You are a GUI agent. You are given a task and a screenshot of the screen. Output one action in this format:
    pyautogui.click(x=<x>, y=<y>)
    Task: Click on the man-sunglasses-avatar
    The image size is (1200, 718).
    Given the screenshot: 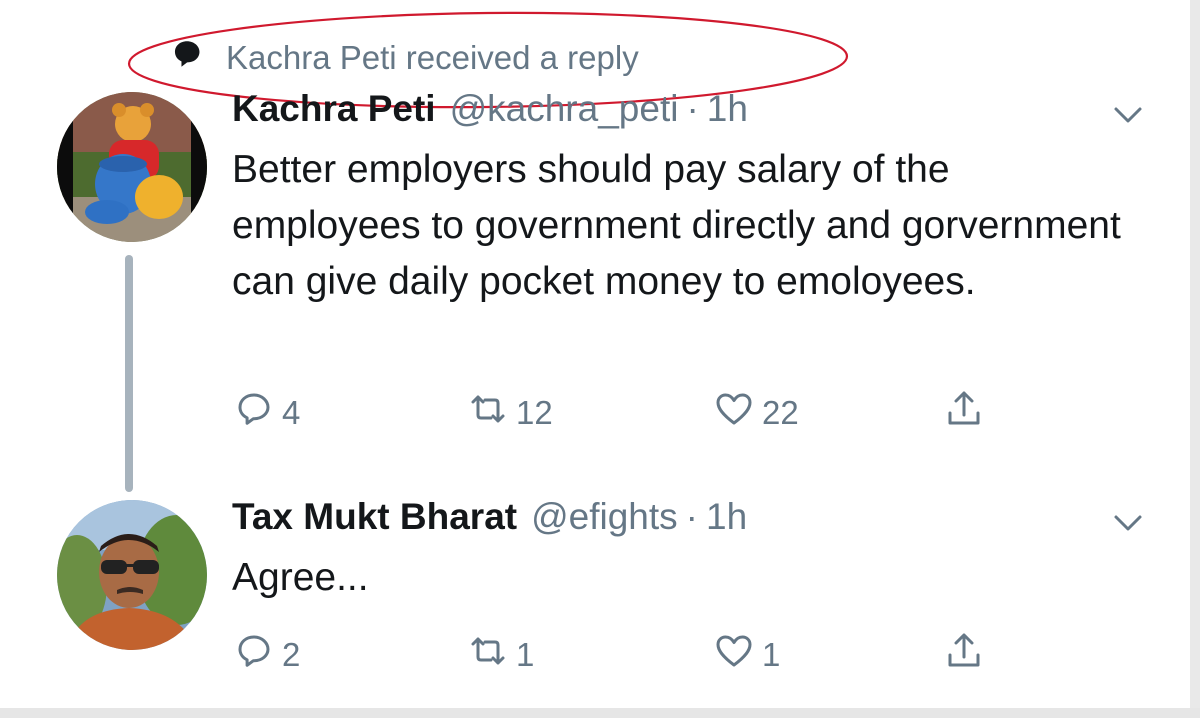 What is the action you would take?
    pyautogui.click(x=132, y=575)
    